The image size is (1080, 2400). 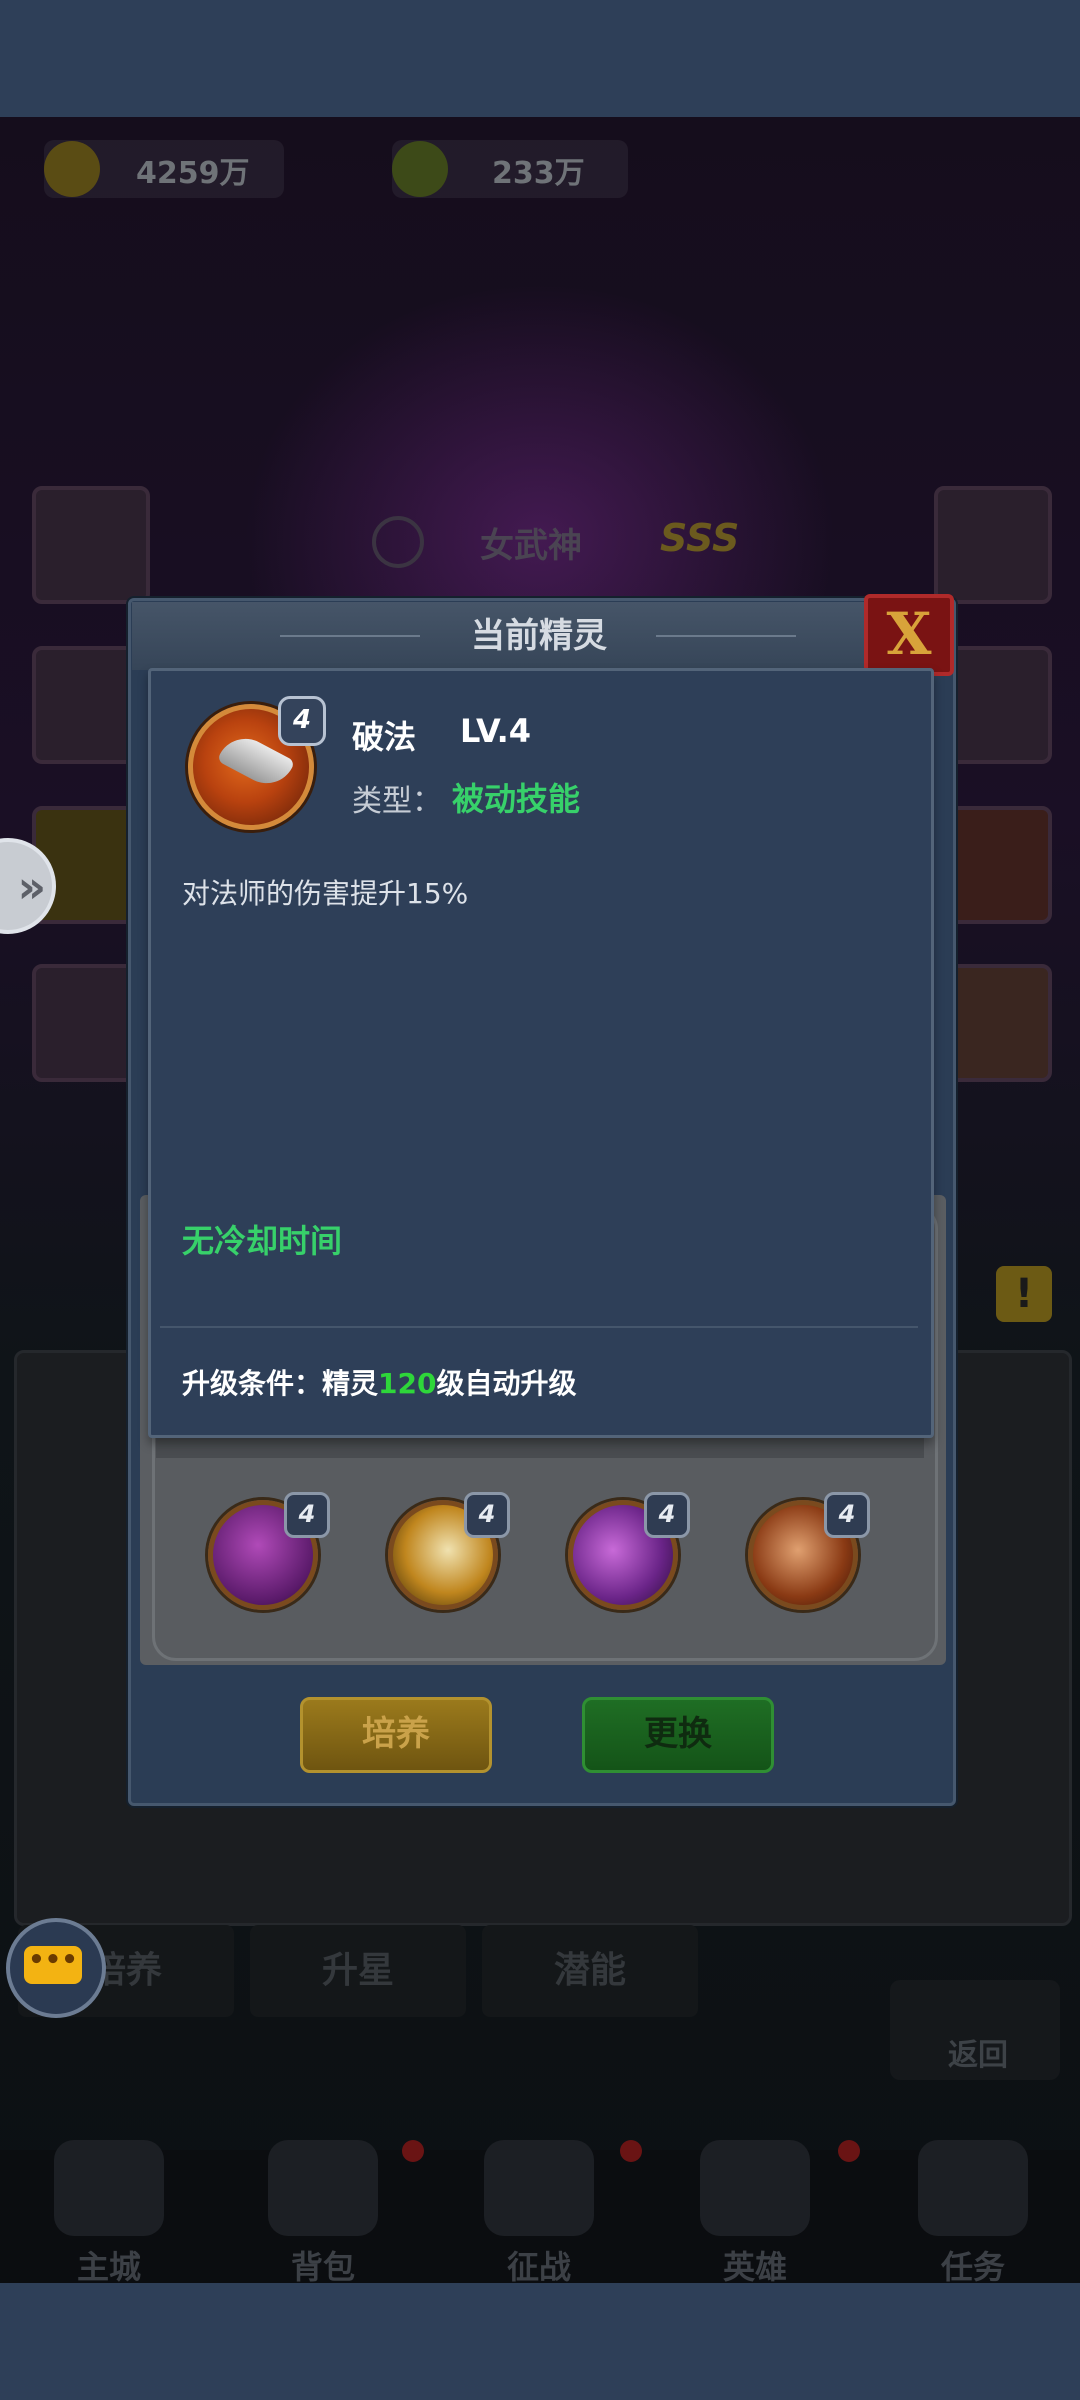 What do you see at coordinates (396, 1735) in the screenshot?
I see `train-button: 培养` at bounding box center [396, 1735].